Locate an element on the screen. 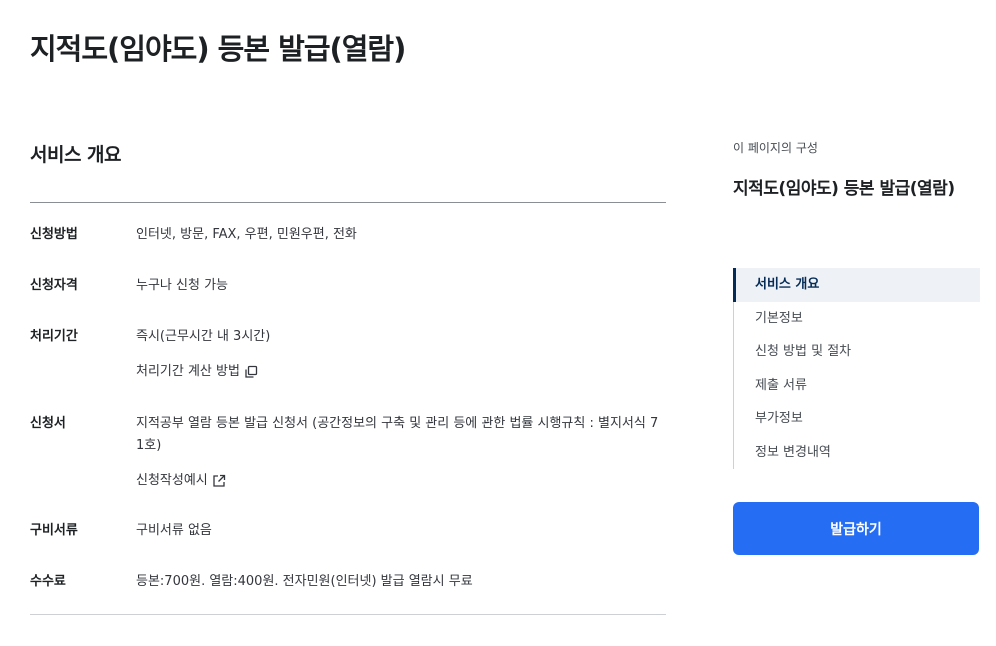 The image size is (996, 646). outline-item-additional-info: 부가정보 is located at coordinates (857, 419).